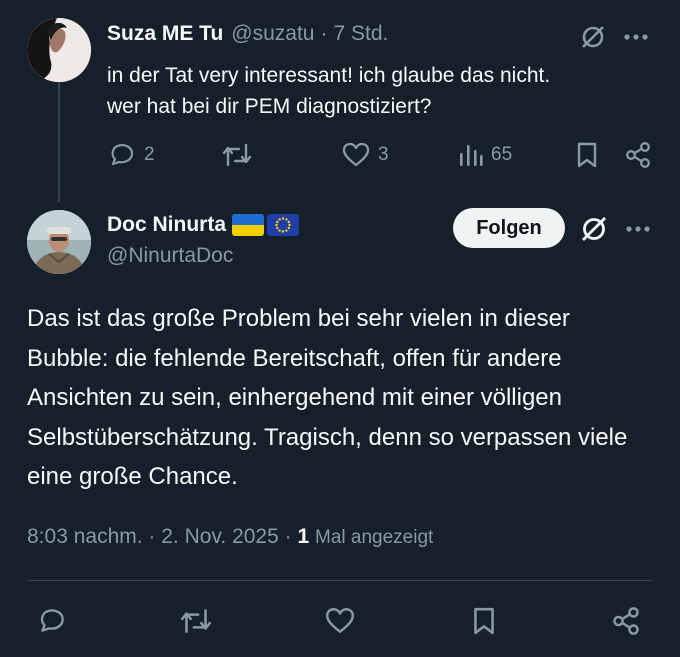  I want to click on avatar-doc-ninurta, so click(59, 242).